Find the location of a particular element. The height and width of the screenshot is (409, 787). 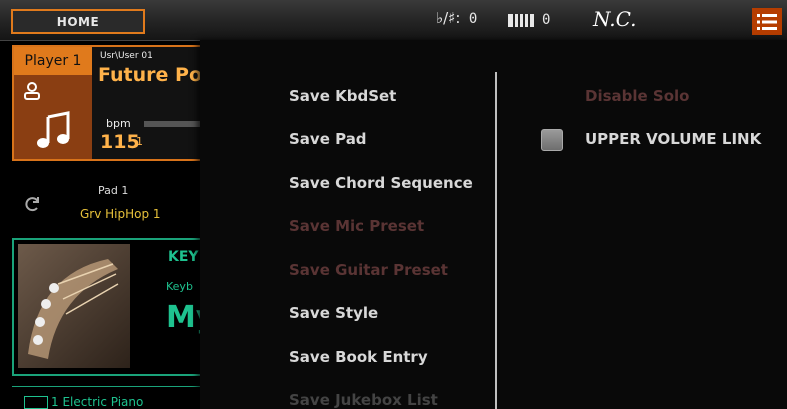

refresh-icon is located at coordinates (32, 204).